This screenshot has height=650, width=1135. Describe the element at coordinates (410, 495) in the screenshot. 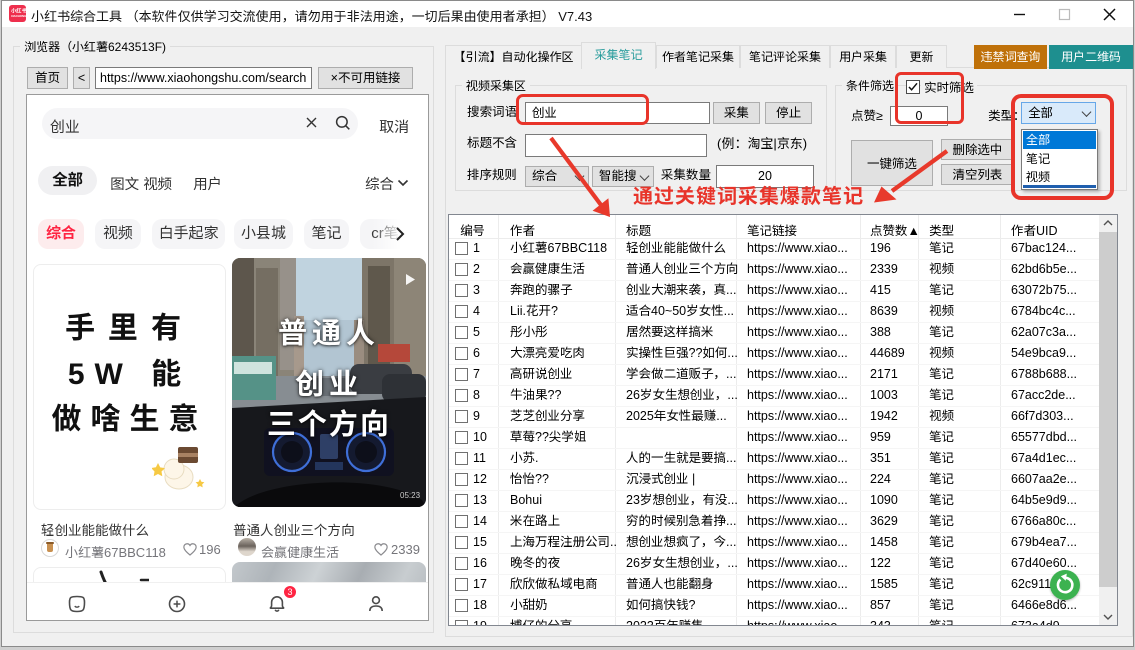

I see `svg-text: 05:23` at that location.